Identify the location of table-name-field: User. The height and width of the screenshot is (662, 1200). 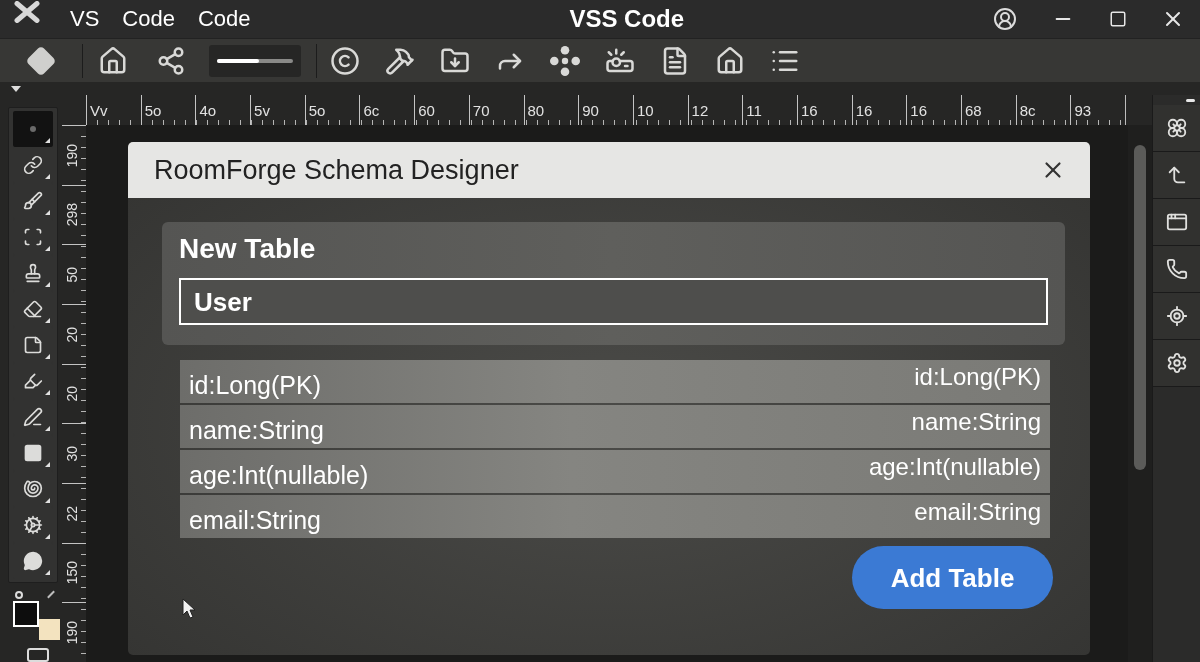
(613, 301).